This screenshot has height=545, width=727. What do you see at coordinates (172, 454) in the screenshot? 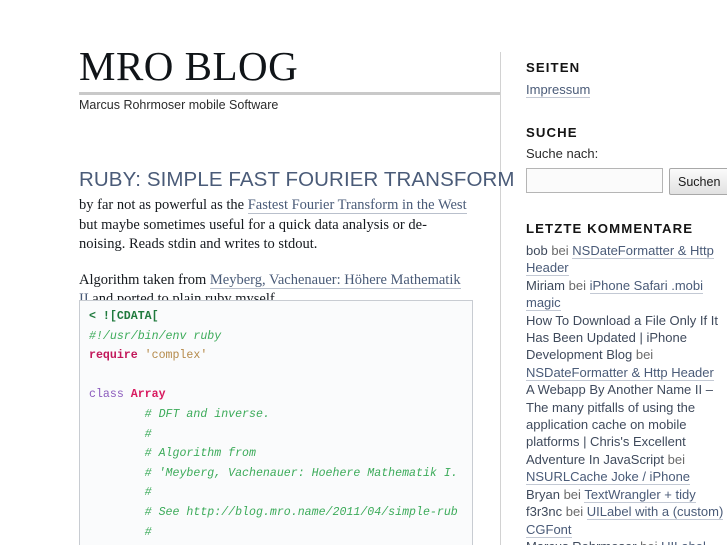
I see `code-token: # Algorithm from` at bounding box center [172, 454].